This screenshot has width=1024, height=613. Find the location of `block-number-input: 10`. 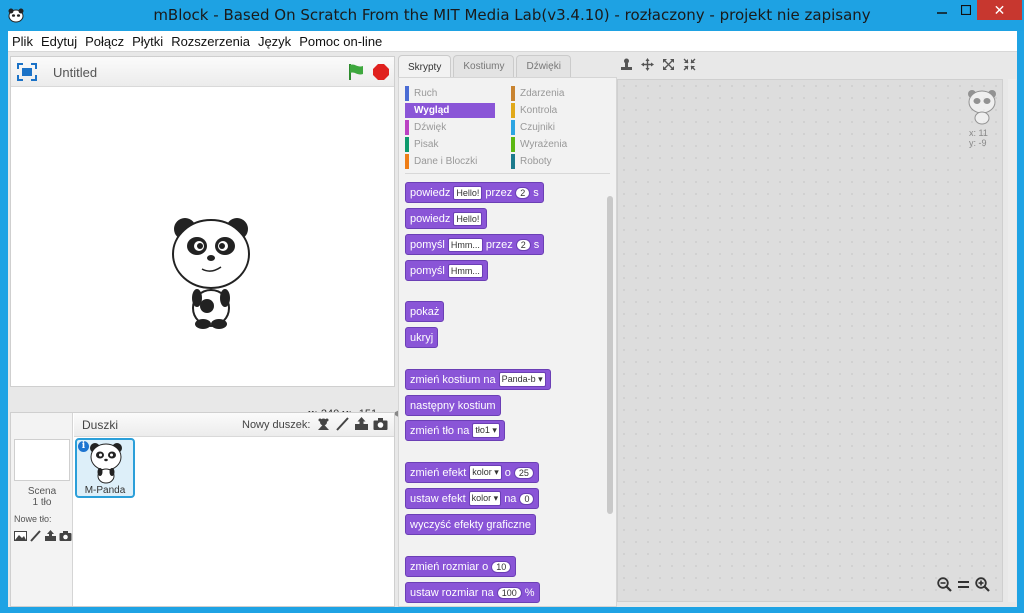

block-number-input: 10 is located at coordinates (501, 566).